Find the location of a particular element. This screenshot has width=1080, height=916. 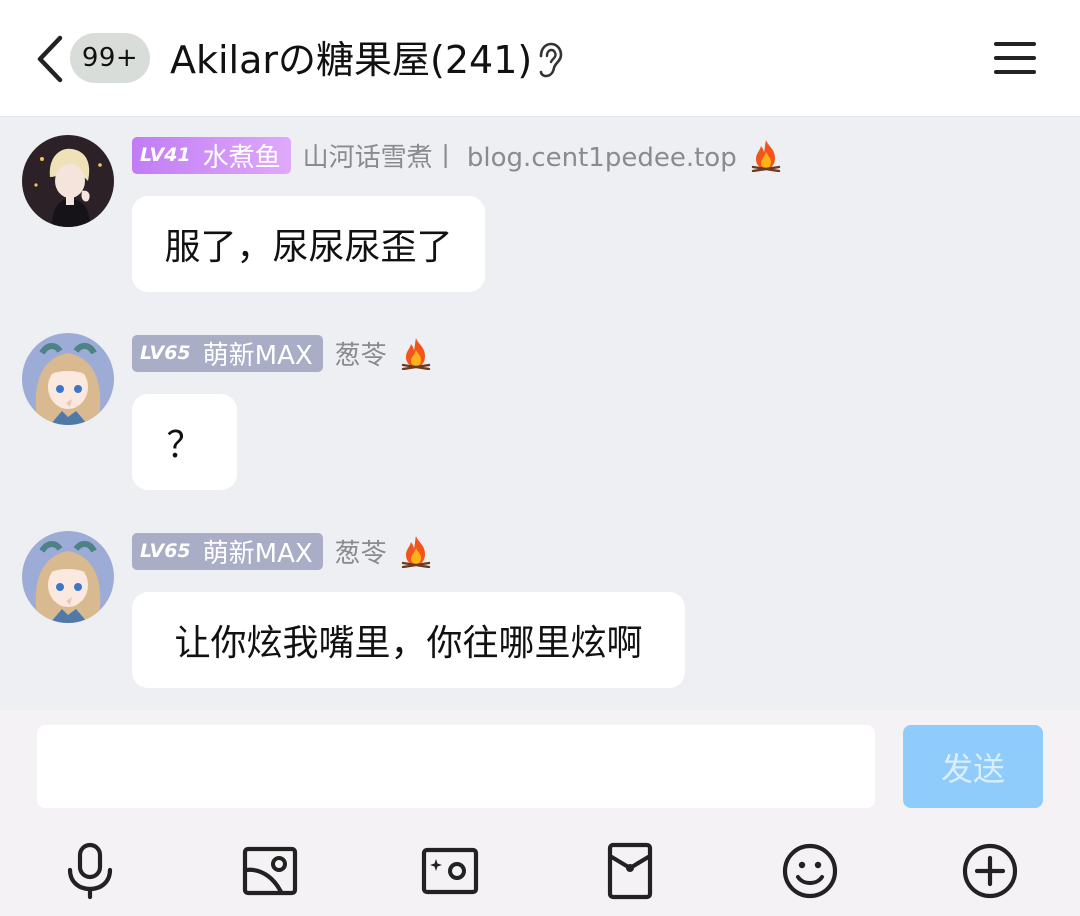

ear-icon is located at coordinates (549, 60).